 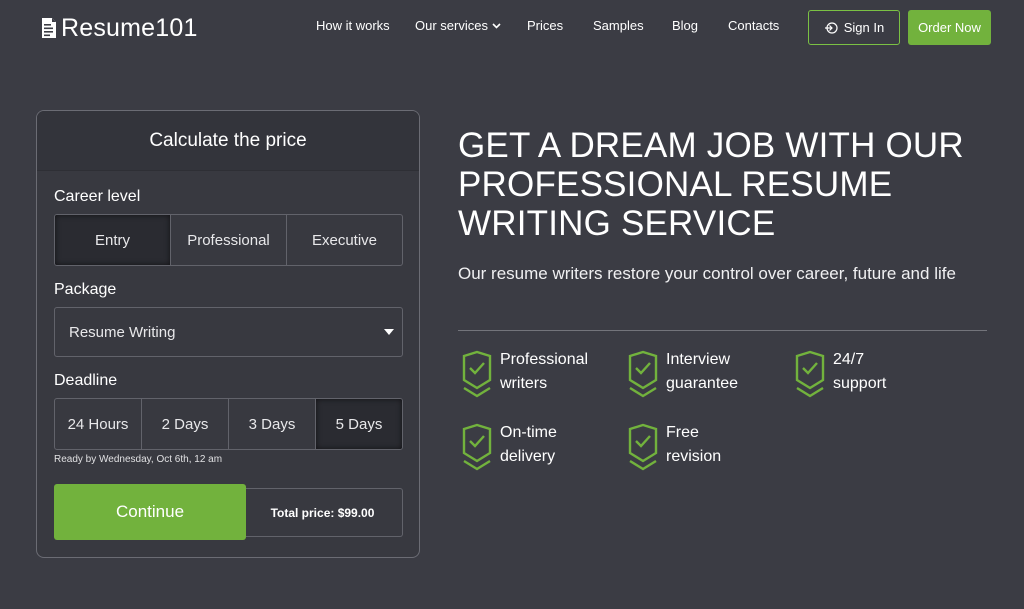 I want to click on deadline-option-2-days: 2 Days, so click(x=185, y=424).